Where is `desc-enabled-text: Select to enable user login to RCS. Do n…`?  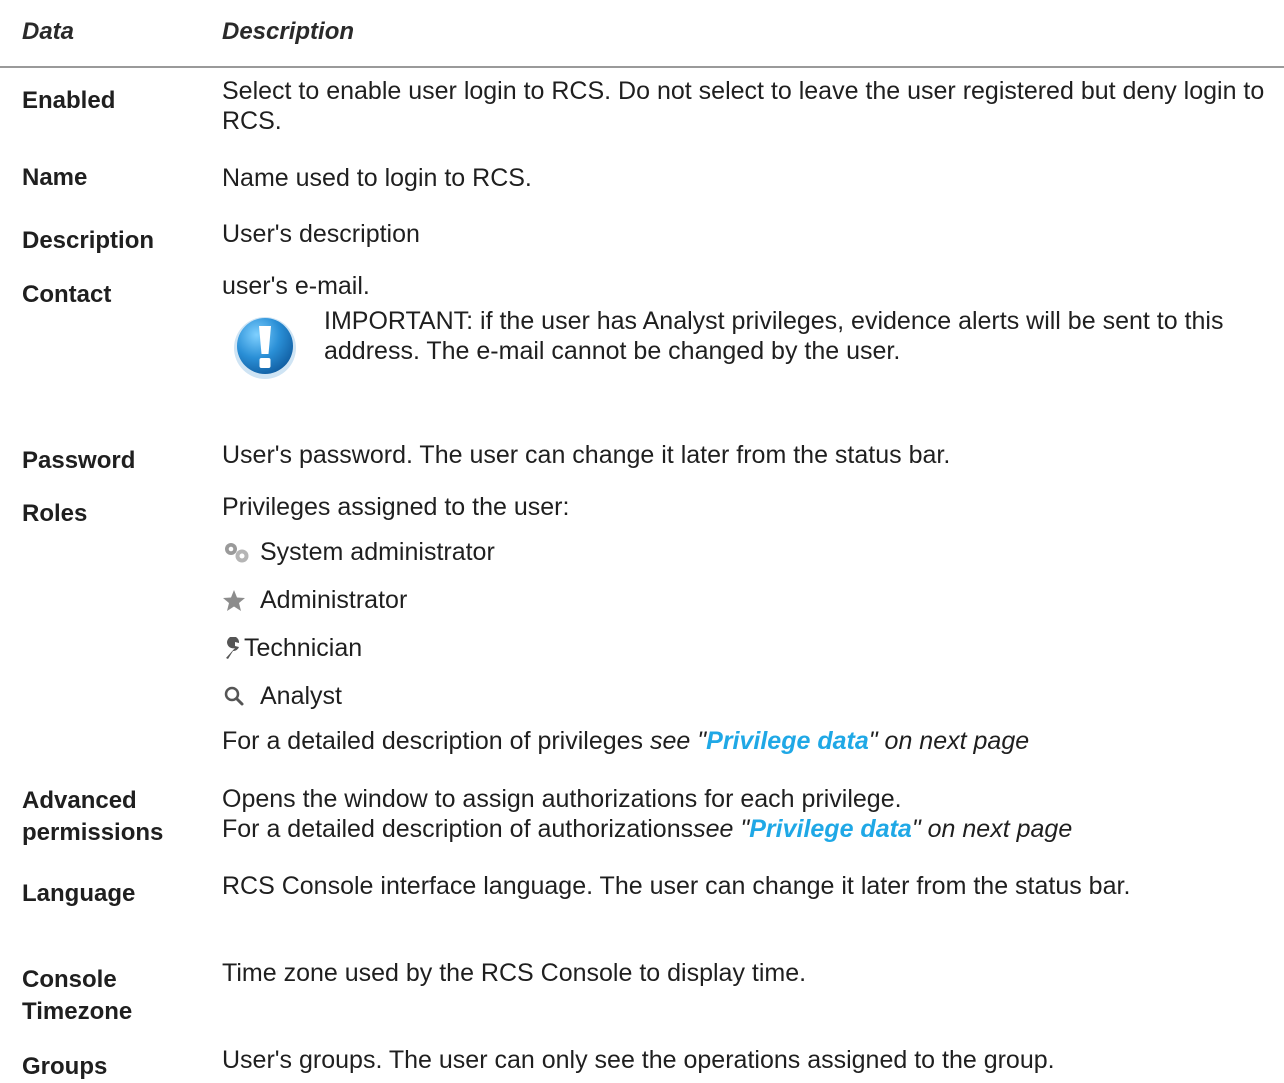
desc-enabled-text: Select to enable user login to RCS. Do n… is located at coordinates (743, 106).